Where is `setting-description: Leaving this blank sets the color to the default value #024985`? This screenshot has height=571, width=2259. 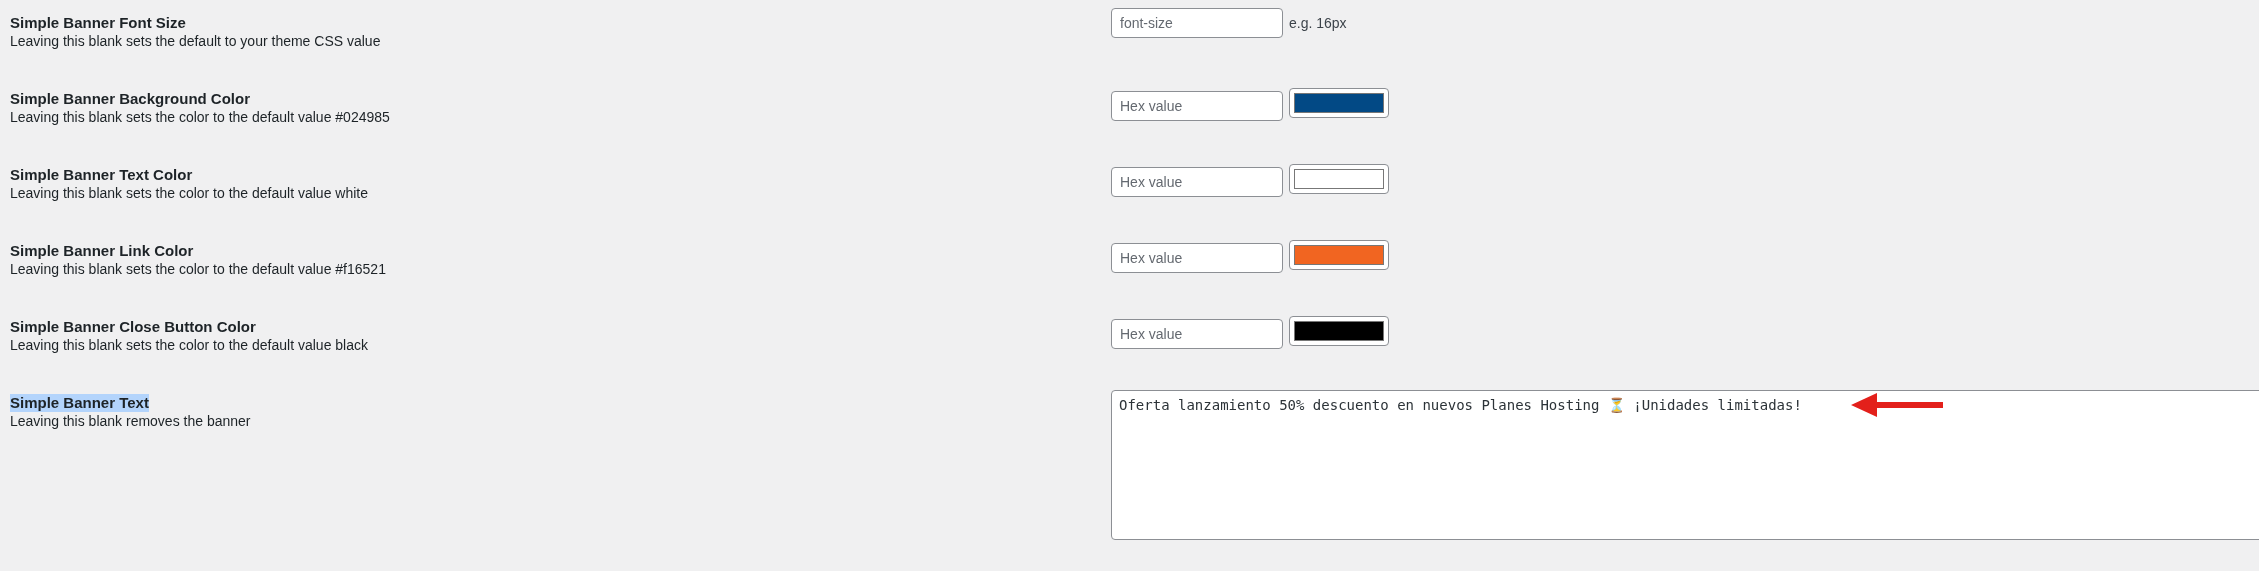
setting-description: Leaving this blank sets the color to the default value #024985 is located at coordinates (200, 117).